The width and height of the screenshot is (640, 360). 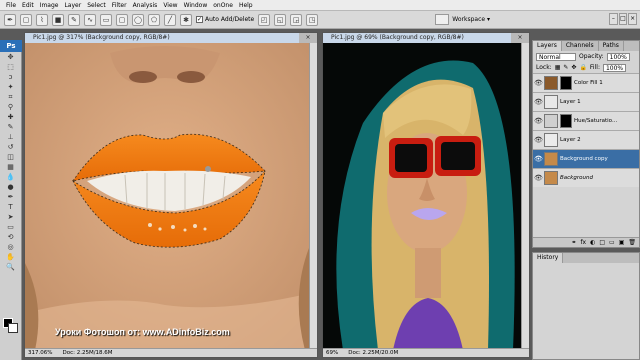 I want to click on line-icon: ╱, so click(x=170, y=19).